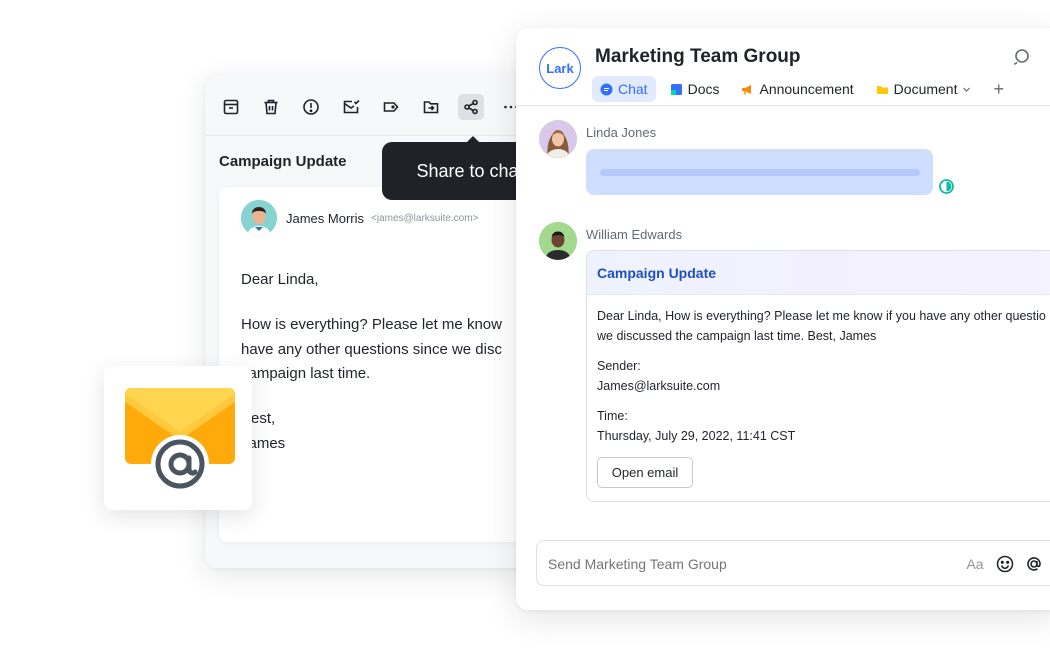  Describe the element at coordinates (280, 279) in the screenshot. I see `email-greeting: Dear Linda,` at that location.